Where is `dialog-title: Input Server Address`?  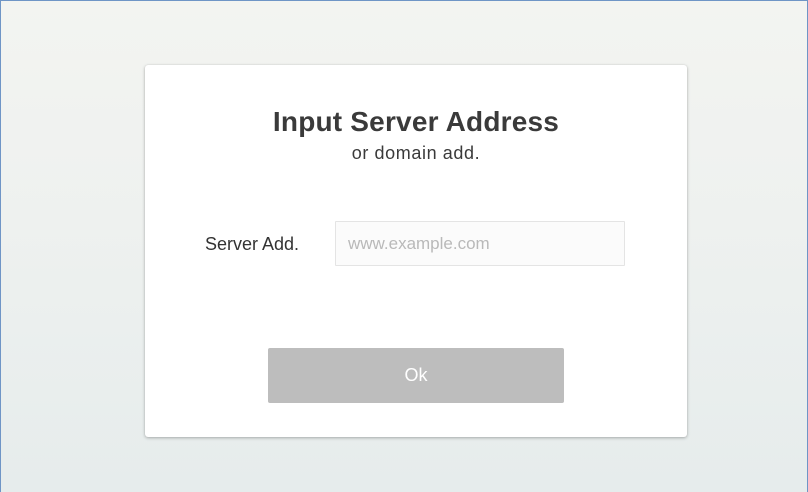
dialog-title: Input Server Address is located at coordinates (416, 121).